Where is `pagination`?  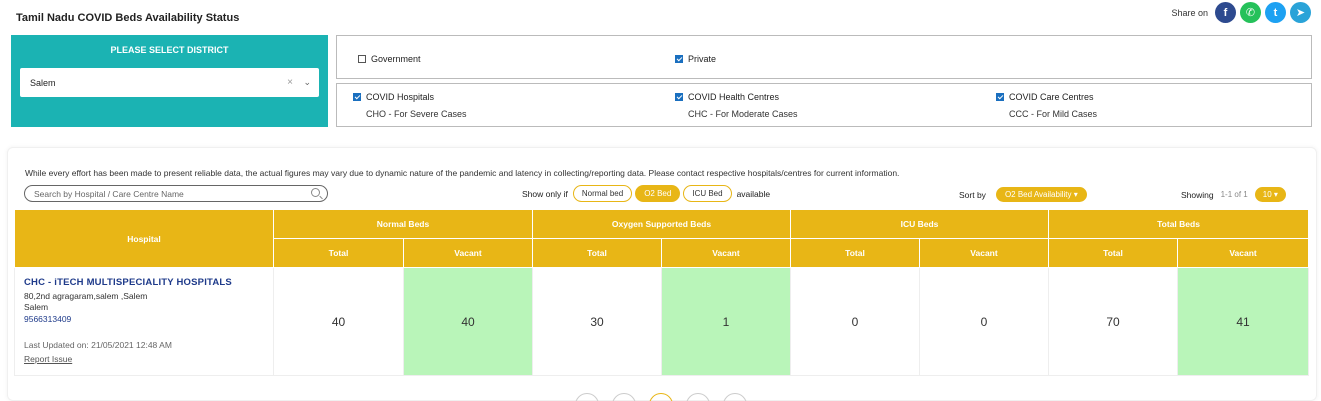
pagination is located at coordinates (661, 397).